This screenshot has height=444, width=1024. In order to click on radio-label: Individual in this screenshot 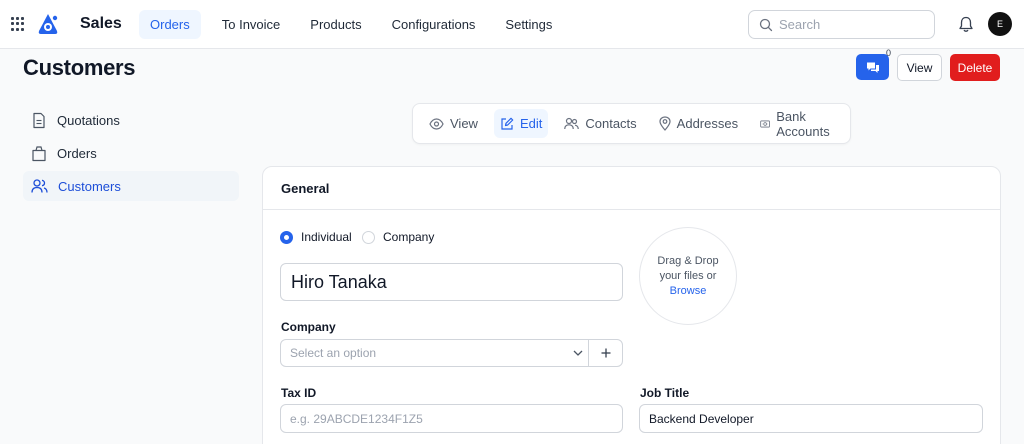, I will do `click(326, 237)`.